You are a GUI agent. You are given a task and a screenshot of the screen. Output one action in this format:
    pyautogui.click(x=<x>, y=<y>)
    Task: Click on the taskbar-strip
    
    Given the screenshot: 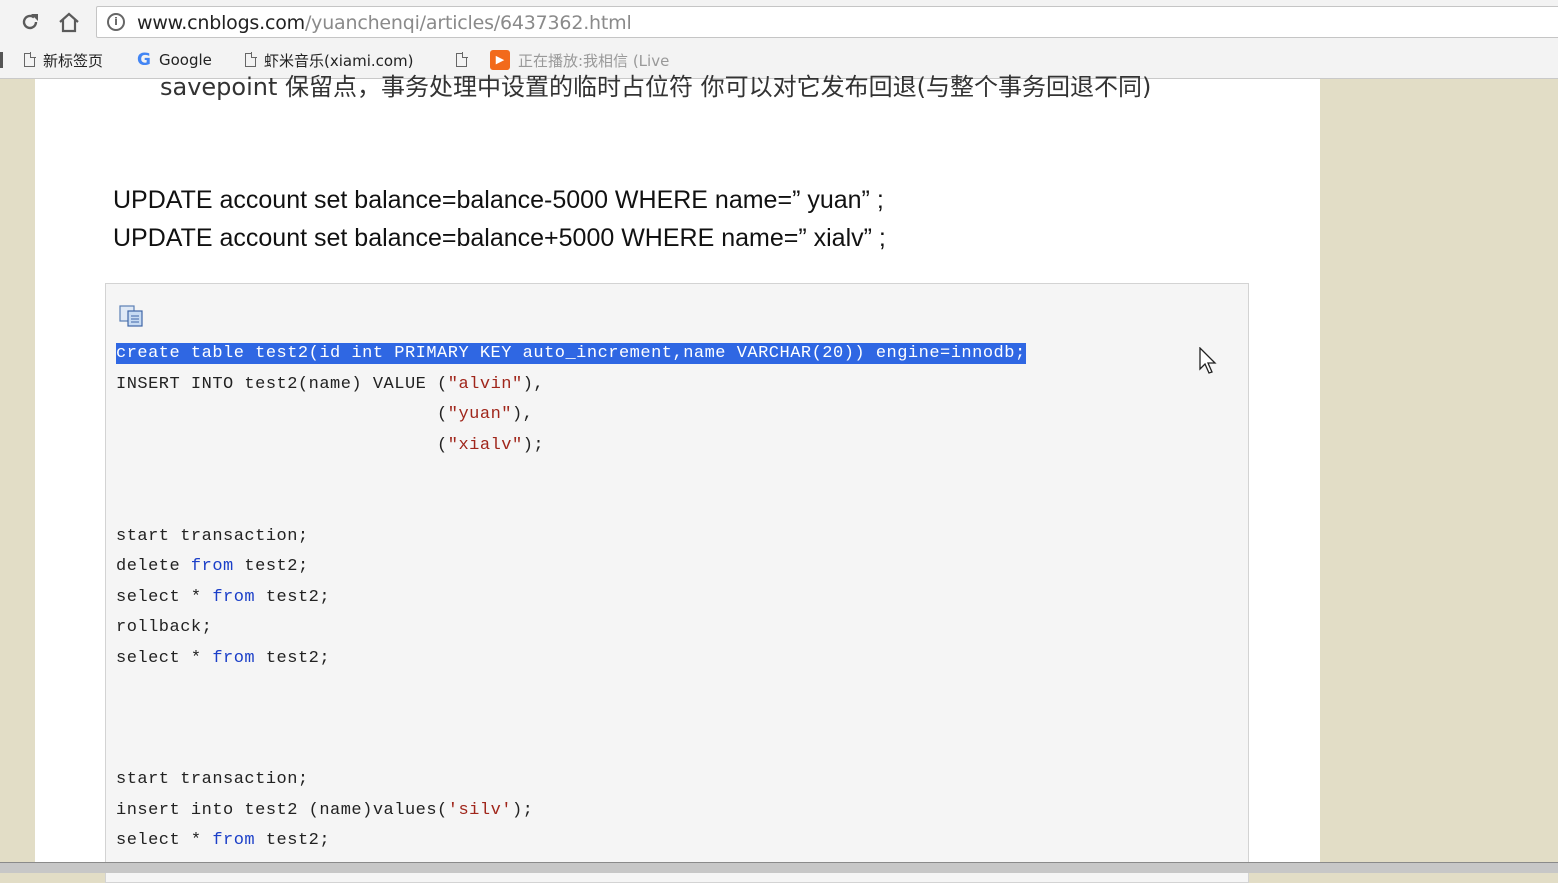 What is the action you would take?
    pyautogui.click(x=779, y=867)
    